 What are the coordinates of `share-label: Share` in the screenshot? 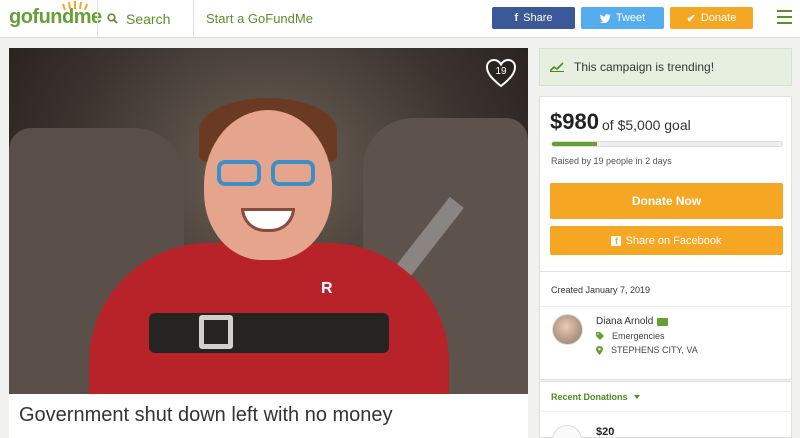 It's located at (538, 18).